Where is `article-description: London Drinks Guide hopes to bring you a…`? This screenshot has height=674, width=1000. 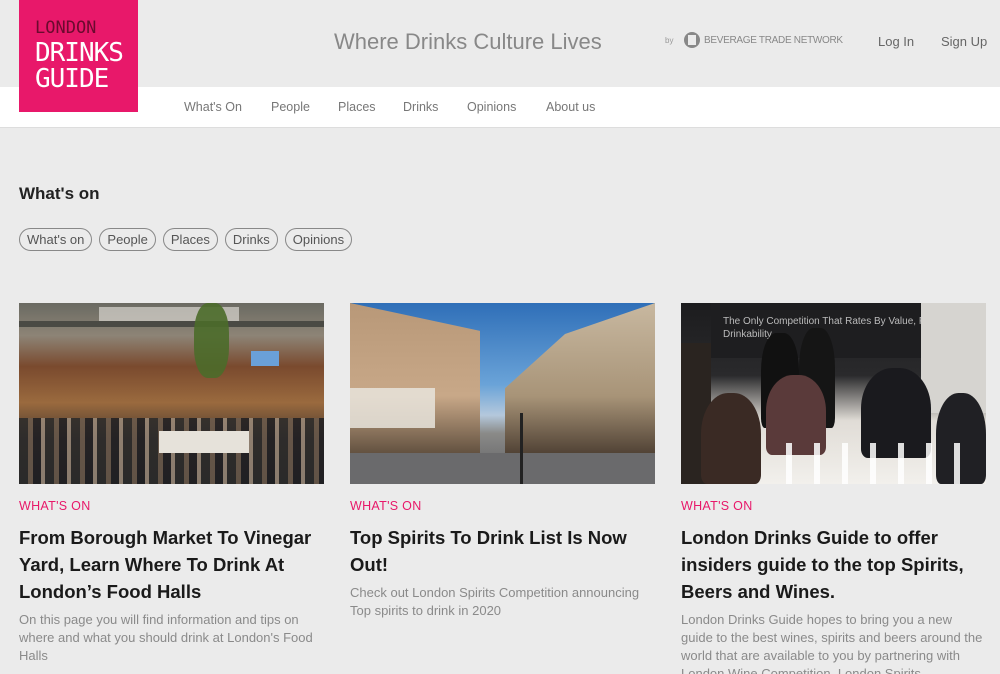
article-description: London Drinks Guide hopes to bring you a… is located at coordinates (832, 643).